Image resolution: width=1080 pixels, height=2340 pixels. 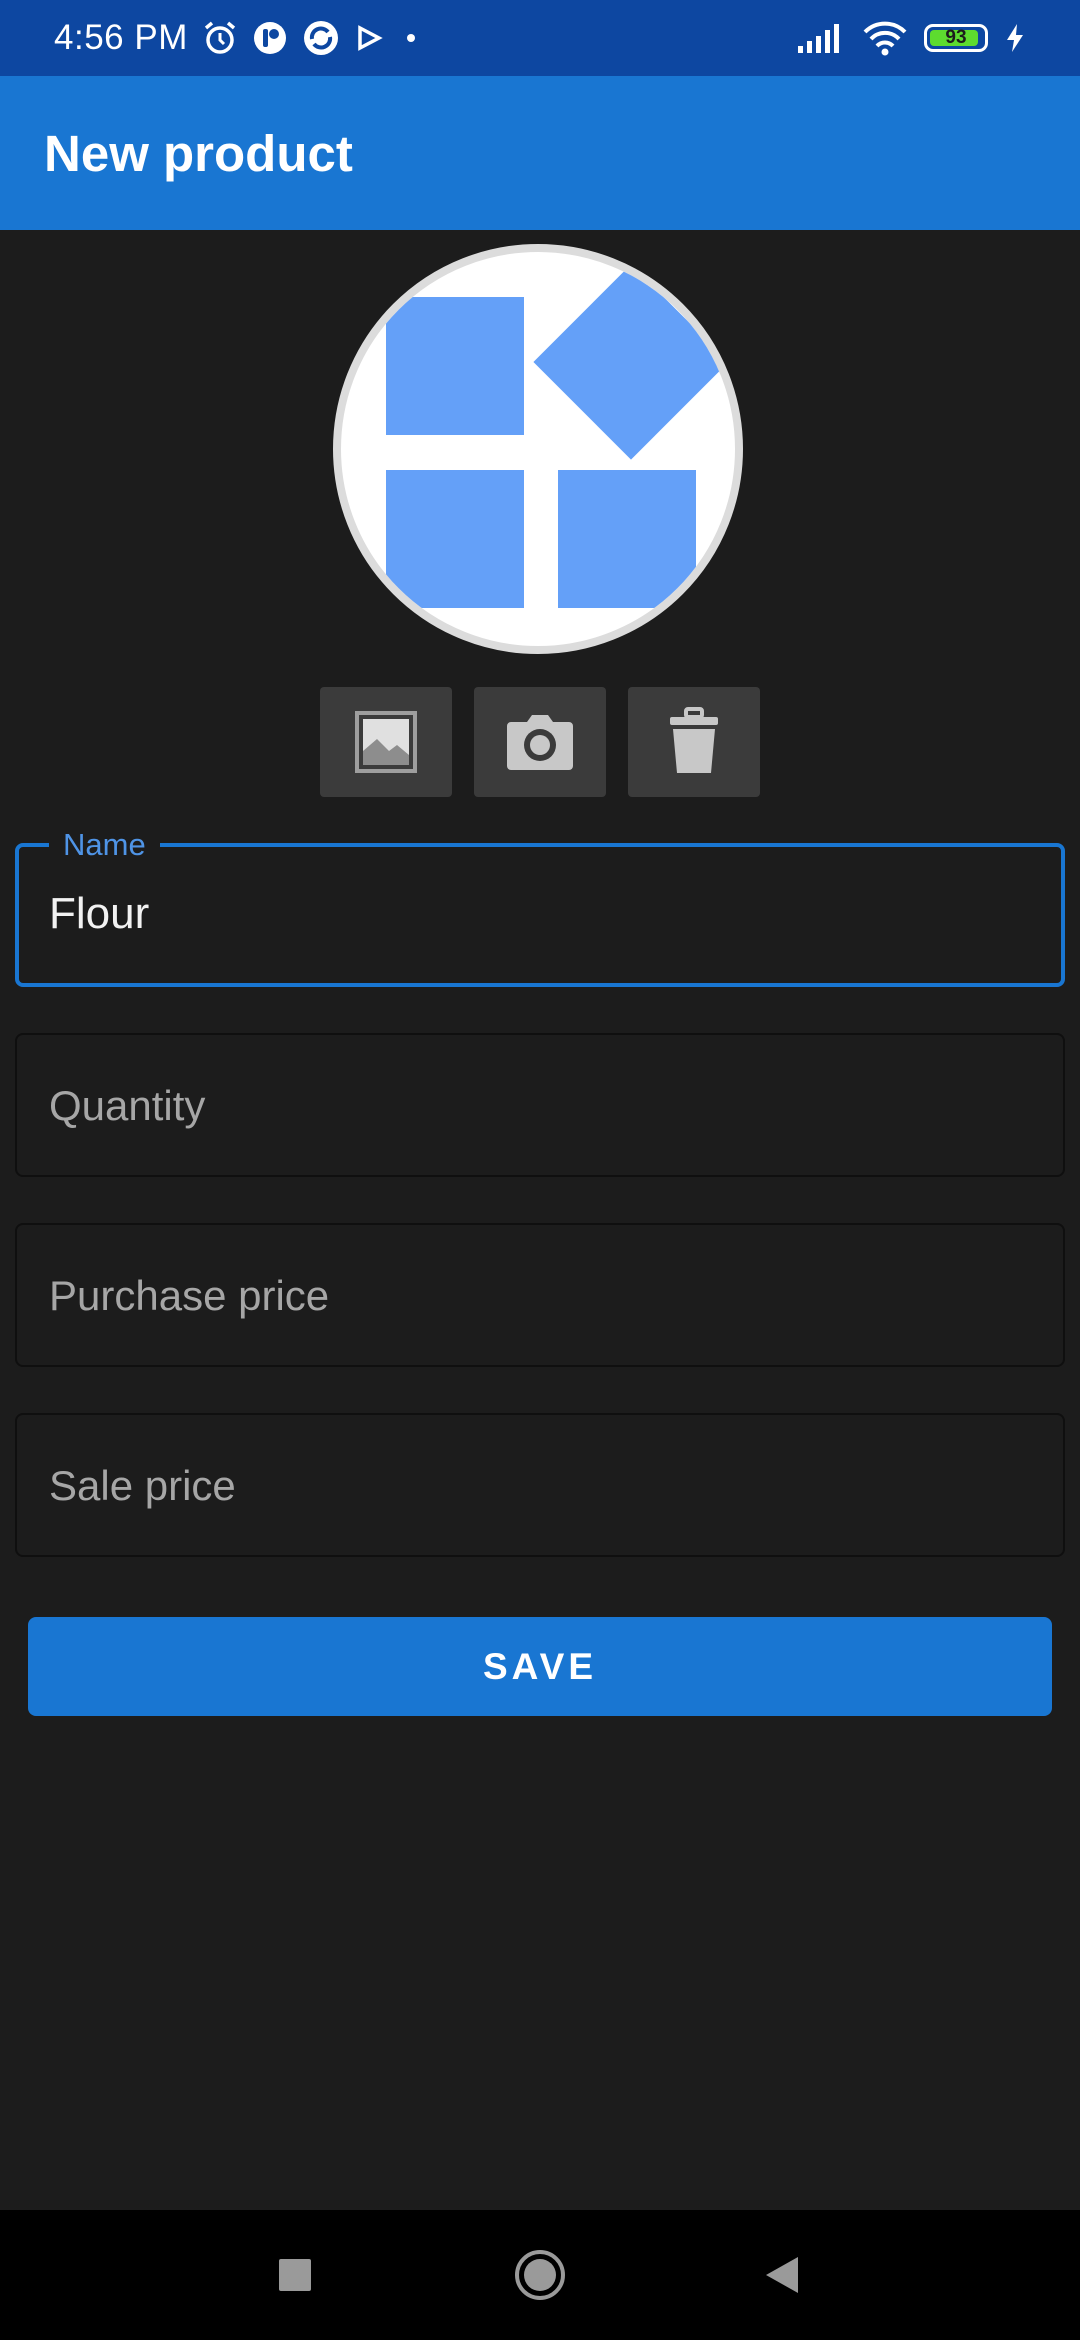 What do you see at coordinates (540, 38) in the screenshot?
I see `status-bar: 4:56 PM 93` at bounding box center [540, 38].